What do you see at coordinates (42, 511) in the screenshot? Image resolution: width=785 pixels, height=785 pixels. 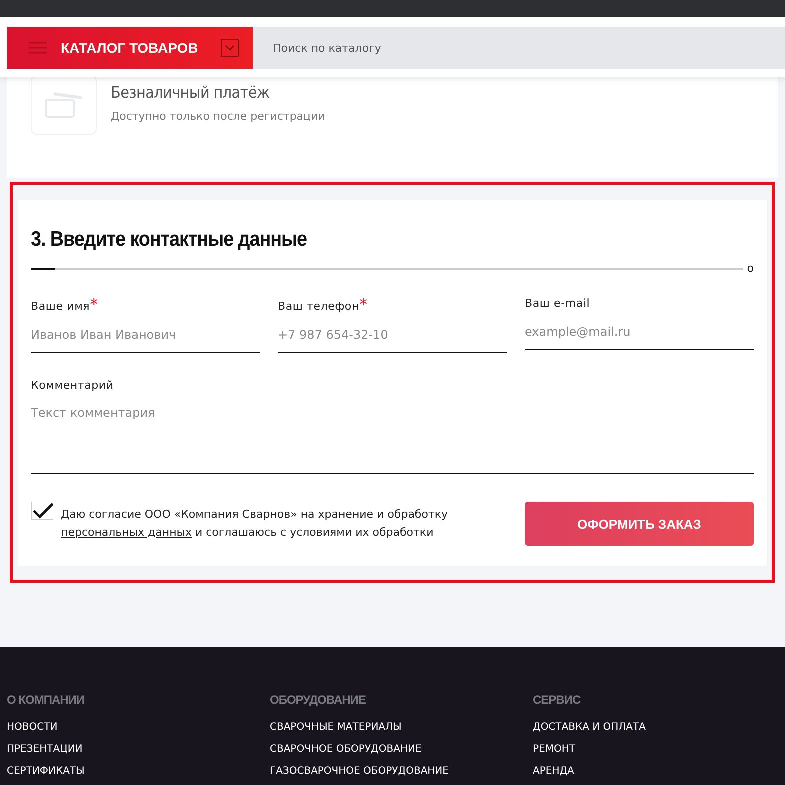 I see `consent-checkbox` at bounding box center [42, 511].